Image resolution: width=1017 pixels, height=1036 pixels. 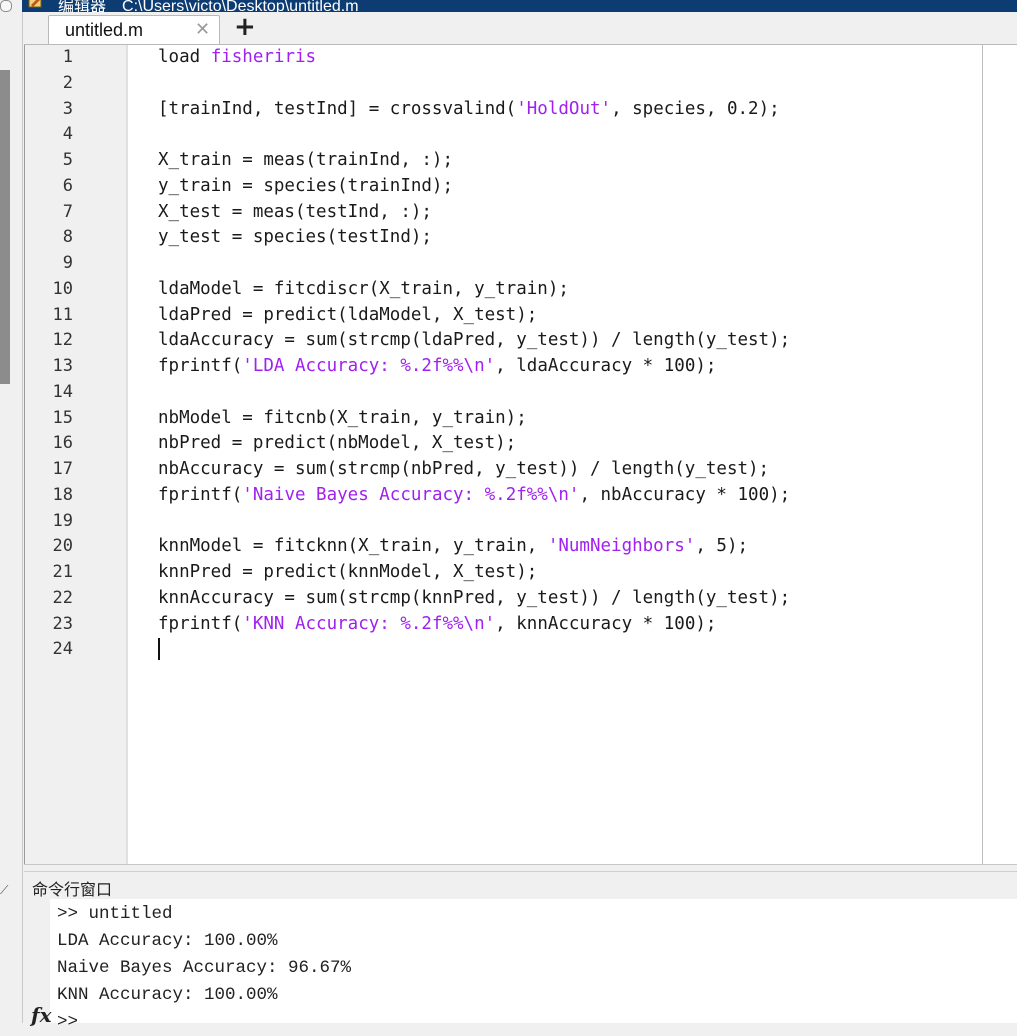 I want to click on string-literal: 'LDA Accuracy: %.2f%%\n', so click(x=369, y=366).